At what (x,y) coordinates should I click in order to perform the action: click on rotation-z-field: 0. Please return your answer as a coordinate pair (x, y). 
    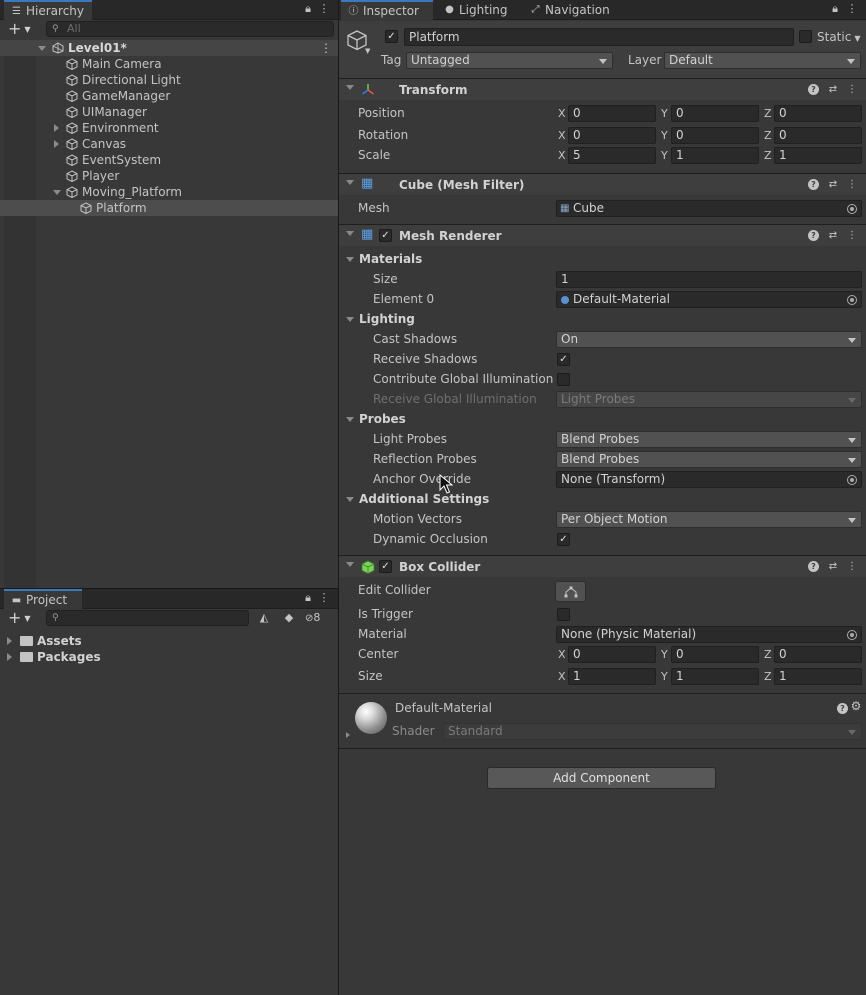
    Looking at the image, I should click on (818, 135).